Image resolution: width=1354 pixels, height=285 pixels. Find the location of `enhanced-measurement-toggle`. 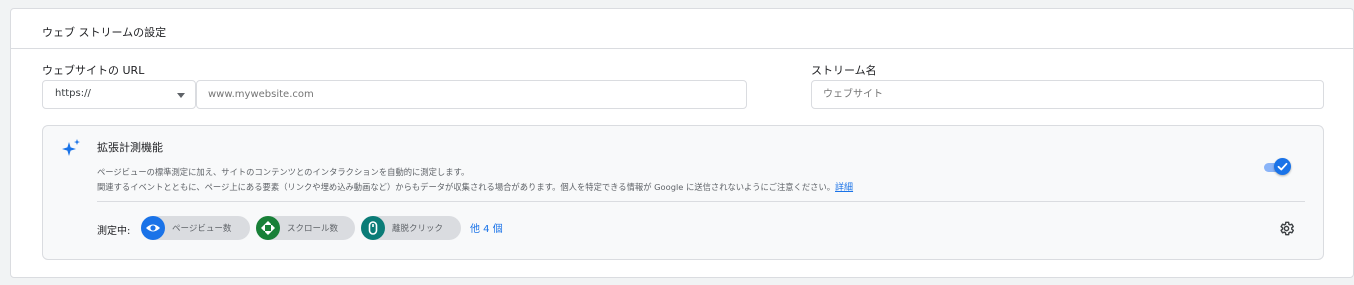

enhanced-measurement-toggle is located at coordinates (1277, 167).